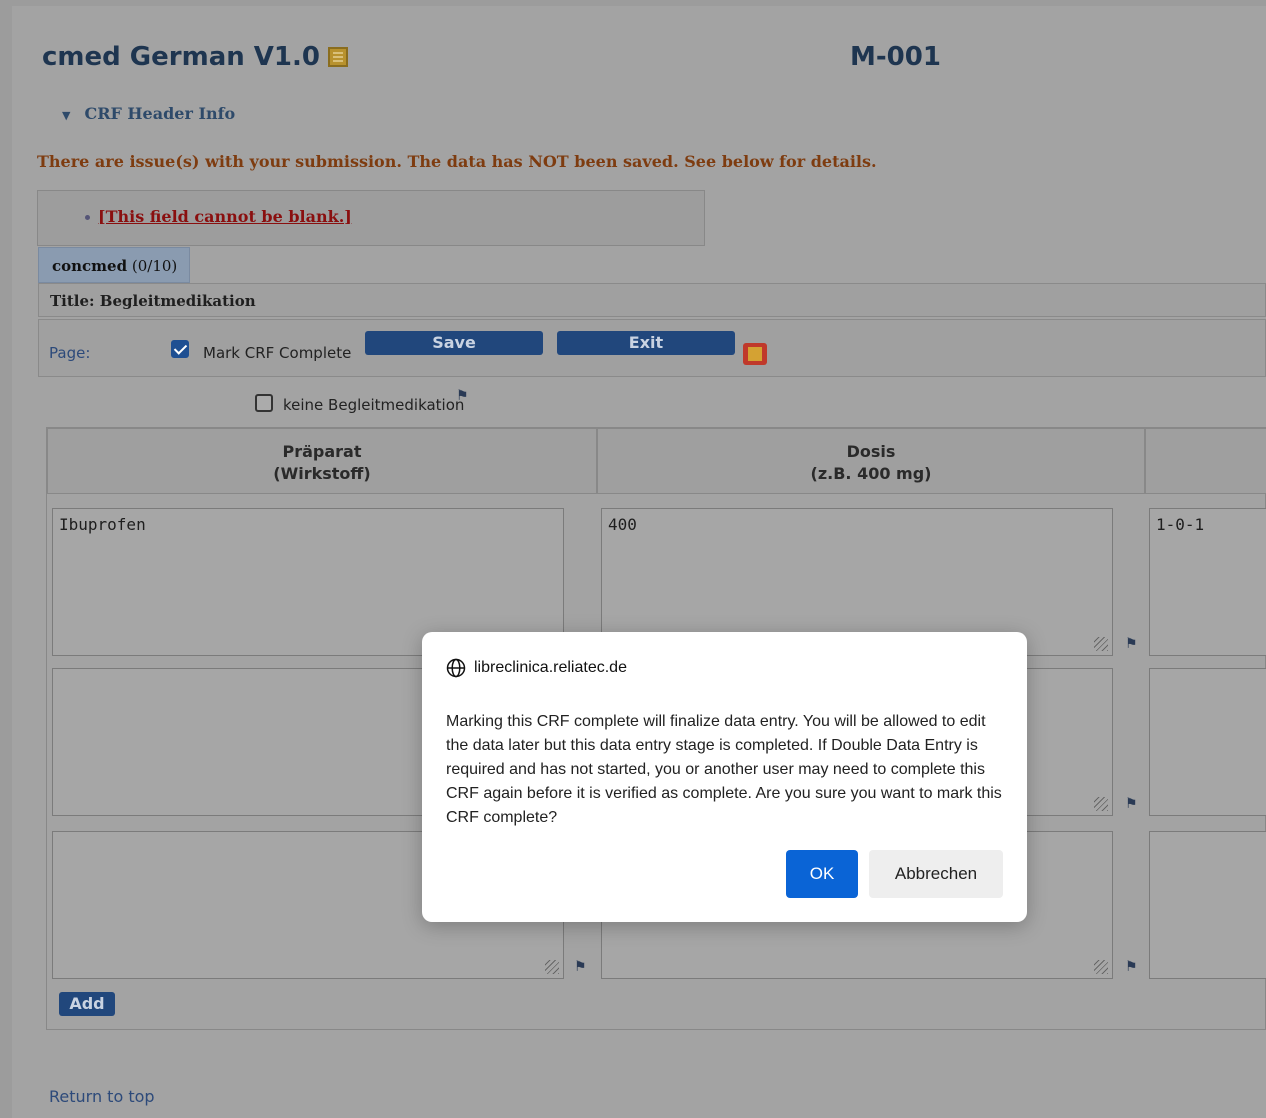 The image size is (1266, 1118). I want to click on column-header-dosis: Dosis (z.B. 400 mg), so click(871, 461).